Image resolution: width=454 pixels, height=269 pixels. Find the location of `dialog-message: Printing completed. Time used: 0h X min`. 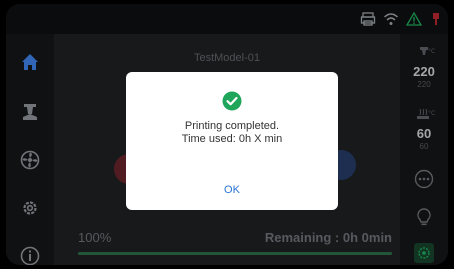

dialog-message: Printing completed. Time used: 0h X min is located at coordinates (232, 133).